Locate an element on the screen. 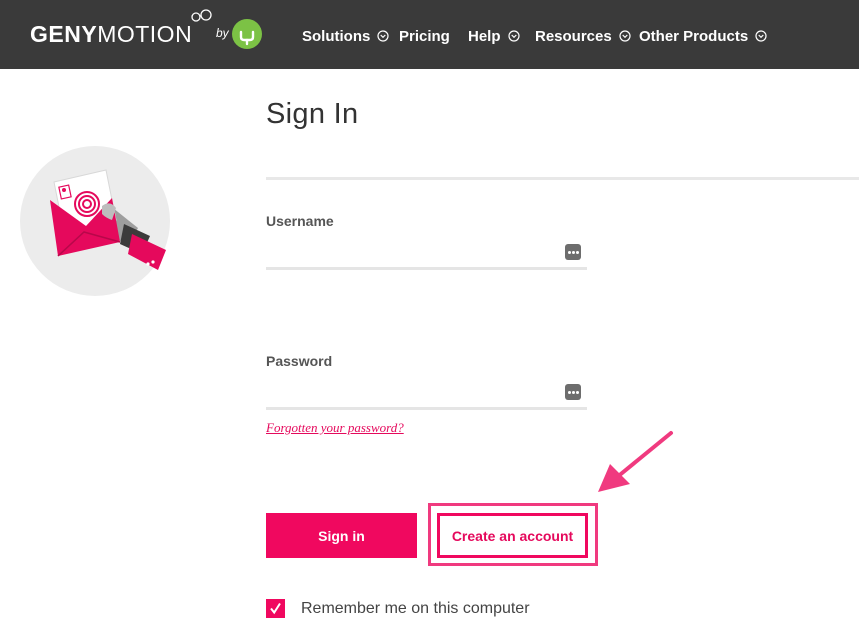  nav-resources: Resources is located at coordinates (583, 36).